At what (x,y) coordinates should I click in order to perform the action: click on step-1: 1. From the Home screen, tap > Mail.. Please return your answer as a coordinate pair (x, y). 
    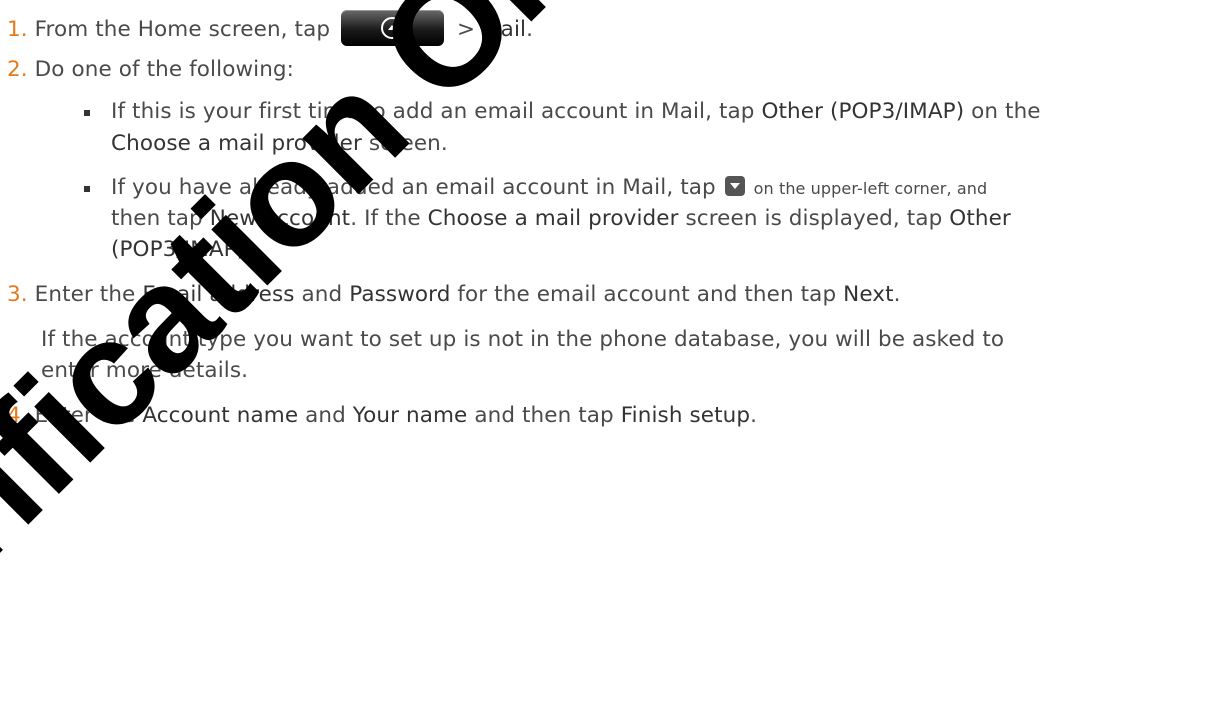
    Looking at the image, I should click on (270, 29).